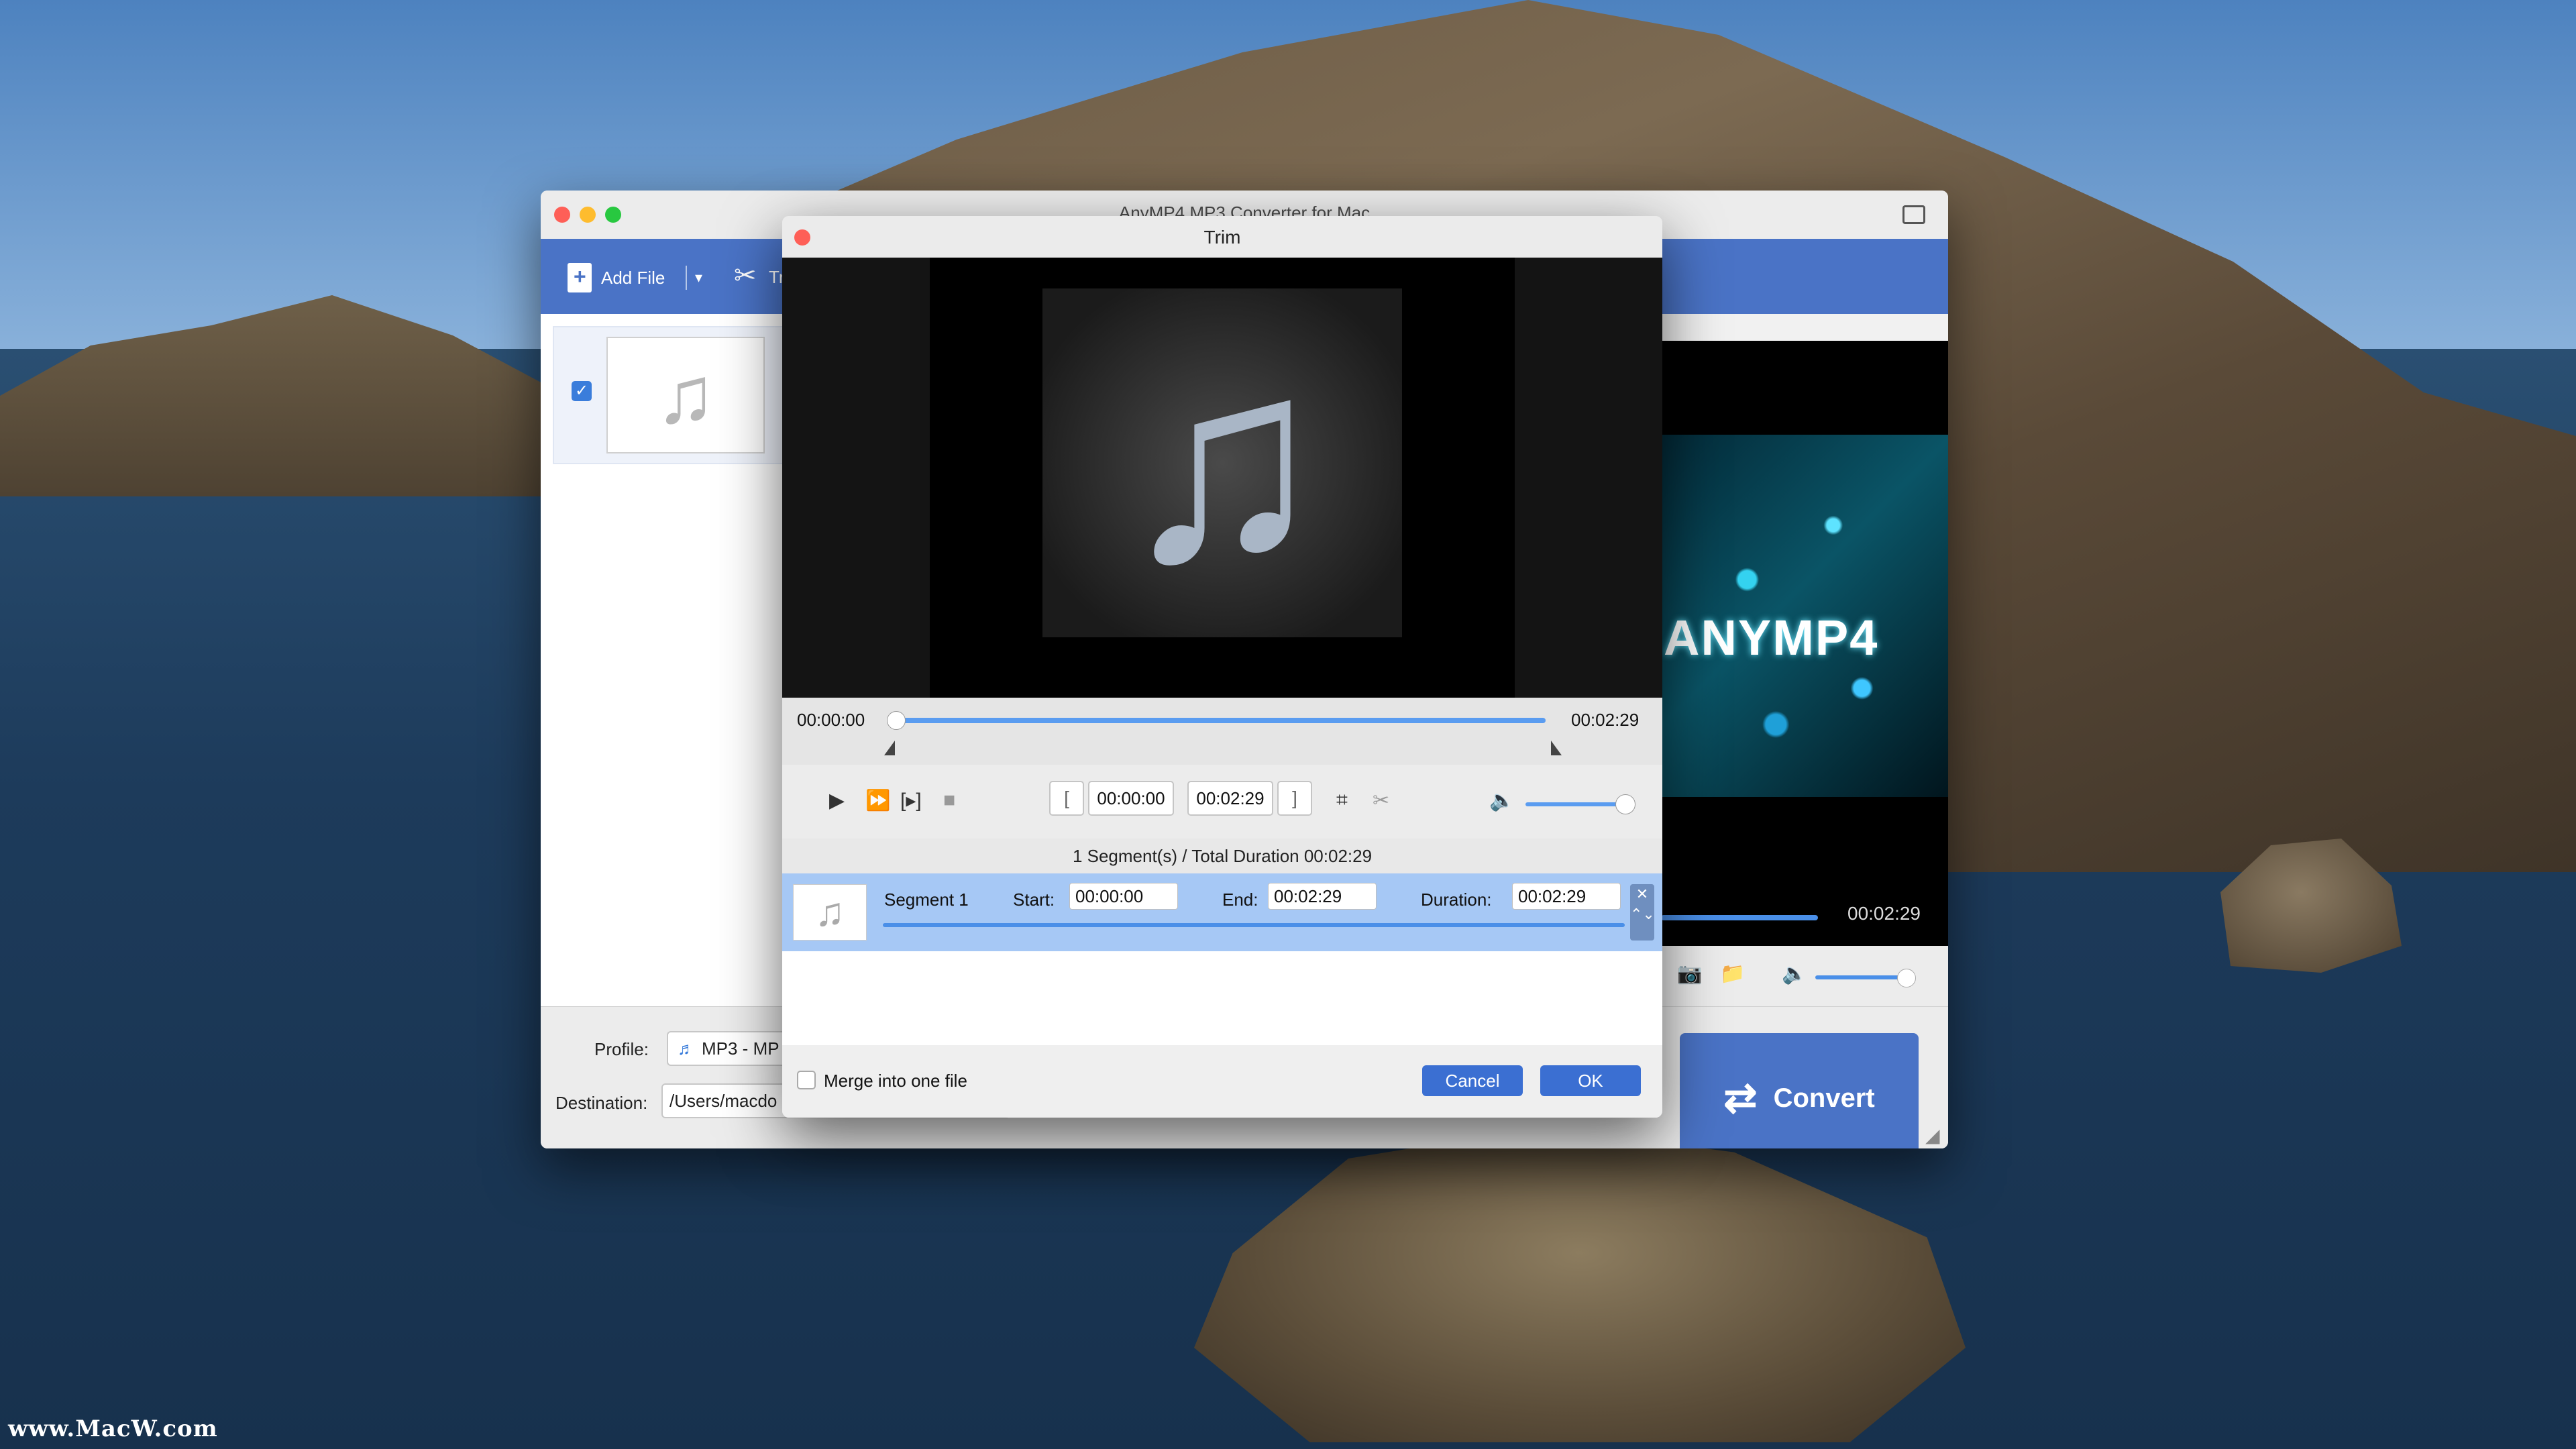 Image resolution: width=2576 pixels, height=1449 pixels. Describe the element at coordinates (1222, 1081) in the screenshot. I see `trim-footer: Merge into one file Cancel OK` at that location.